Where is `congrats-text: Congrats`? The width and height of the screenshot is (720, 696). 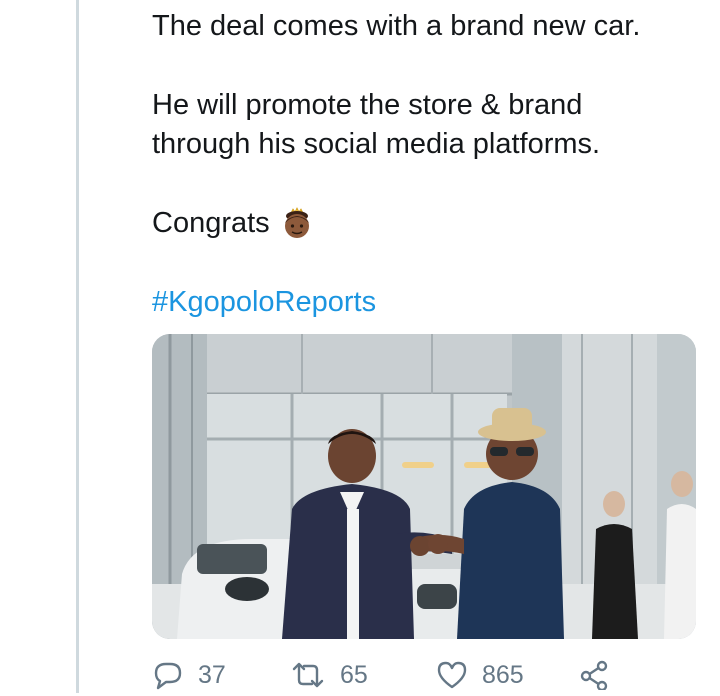
congrats-text: Congrats is located at coordinates (211, 223).